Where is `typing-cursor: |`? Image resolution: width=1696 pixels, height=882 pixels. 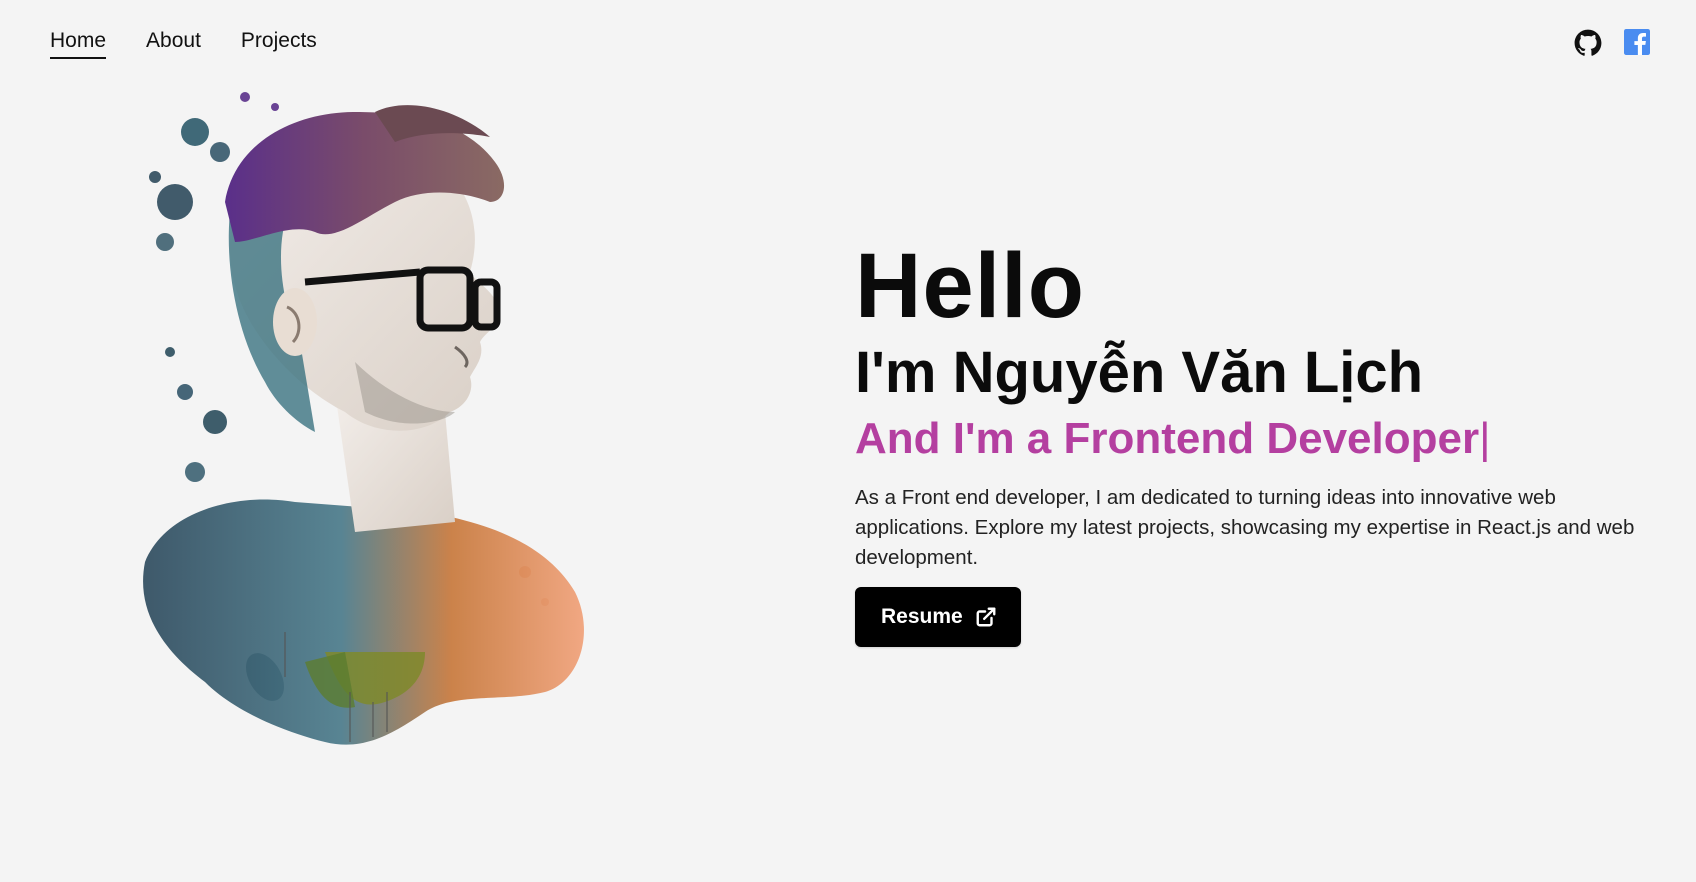
typing-cursor: | is located at coordinates (1485, 438).